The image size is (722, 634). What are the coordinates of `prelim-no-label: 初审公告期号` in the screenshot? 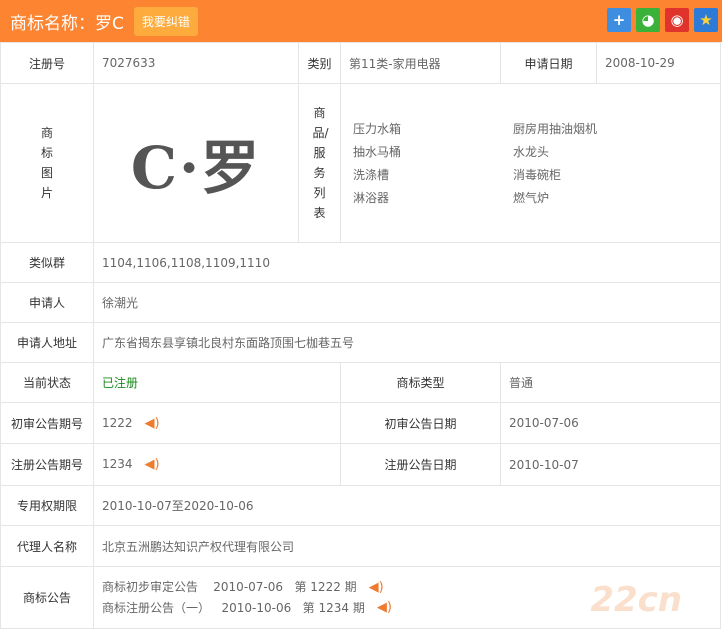 It's located at (47, 423).